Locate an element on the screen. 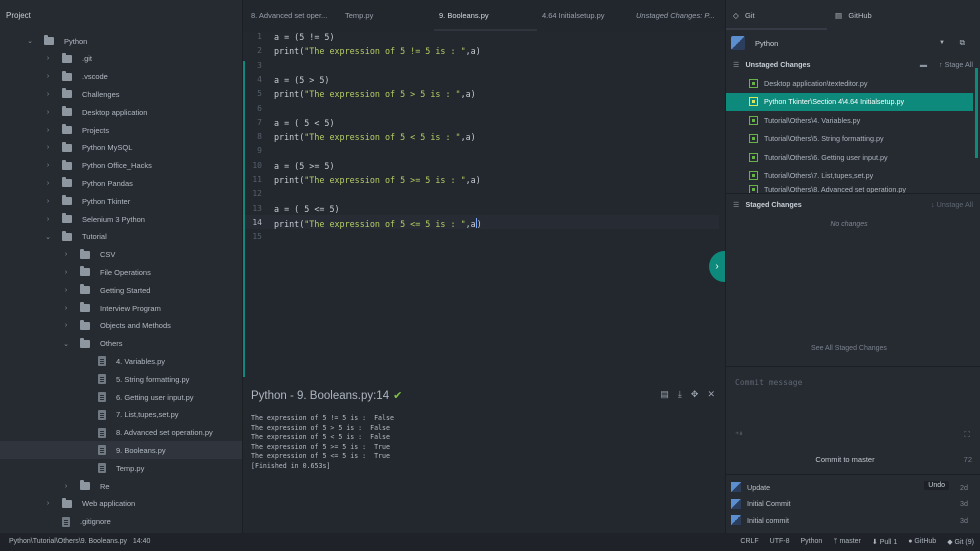  tree-folder: › Interview Program is located at coordinates (121, 308).